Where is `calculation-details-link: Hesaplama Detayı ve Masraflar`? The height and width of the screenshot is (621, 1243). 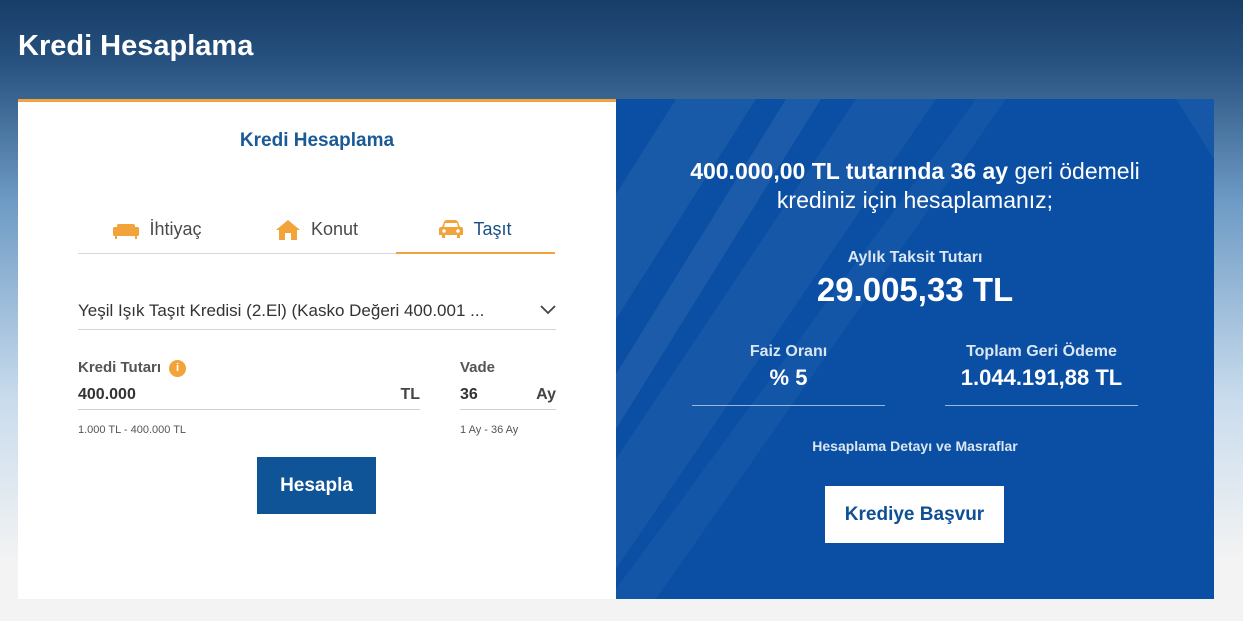 calculation-details-link: Hesaplama Detayı ve Masraflar is located at coordinates (915, 446).